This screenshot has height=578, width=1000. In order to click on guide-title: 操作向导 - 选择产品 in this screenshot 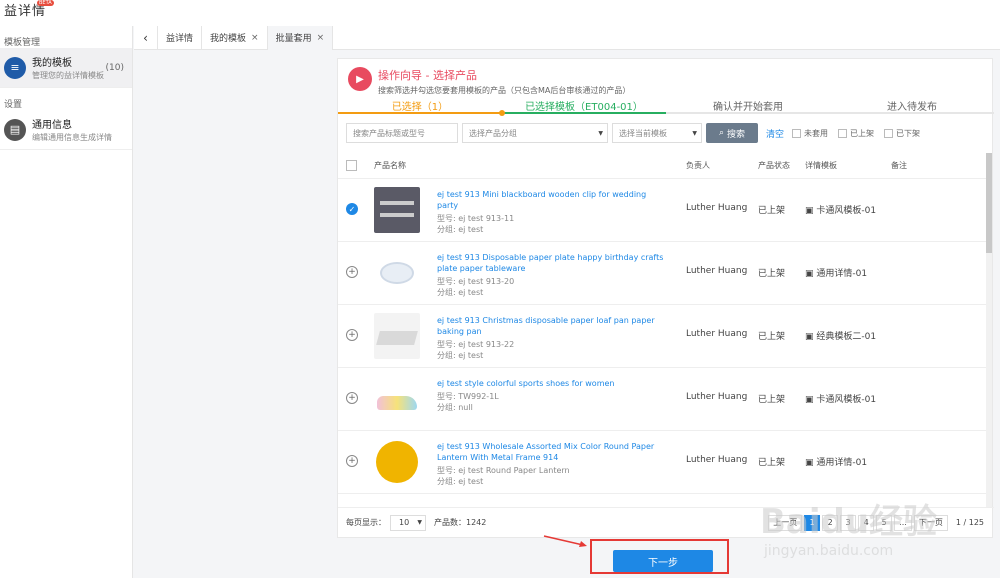, I will do `click(427, 75)`.